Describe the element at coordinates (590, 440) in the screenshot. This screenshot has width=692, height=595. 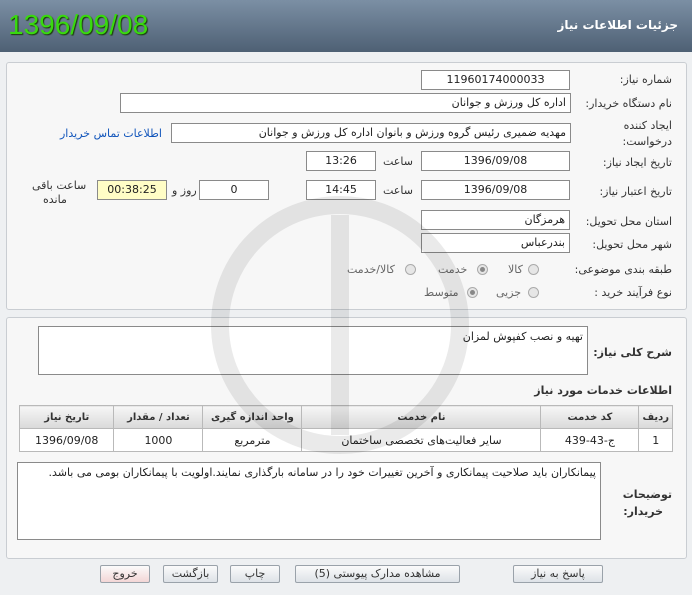
I see `cell-service-code: ج-43-439` at that location.